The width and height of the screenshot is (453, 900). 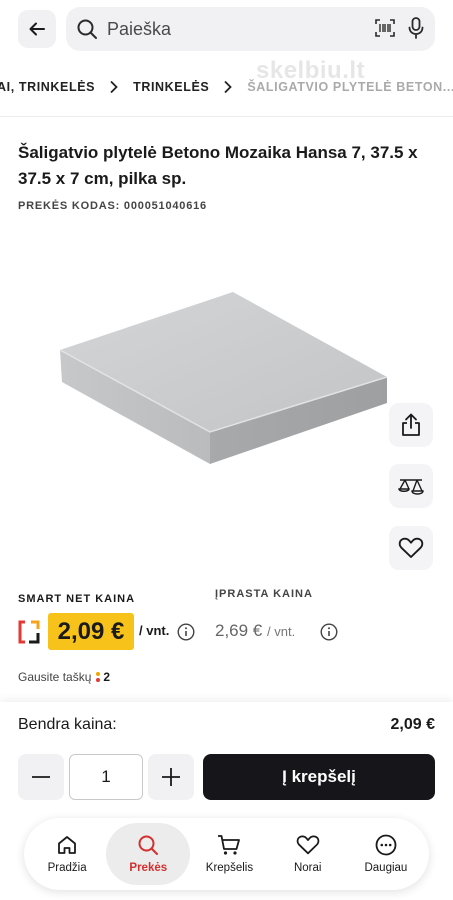 I want to click on smart-price-label: SMART NET KAINA, so click(x=77, y=599).